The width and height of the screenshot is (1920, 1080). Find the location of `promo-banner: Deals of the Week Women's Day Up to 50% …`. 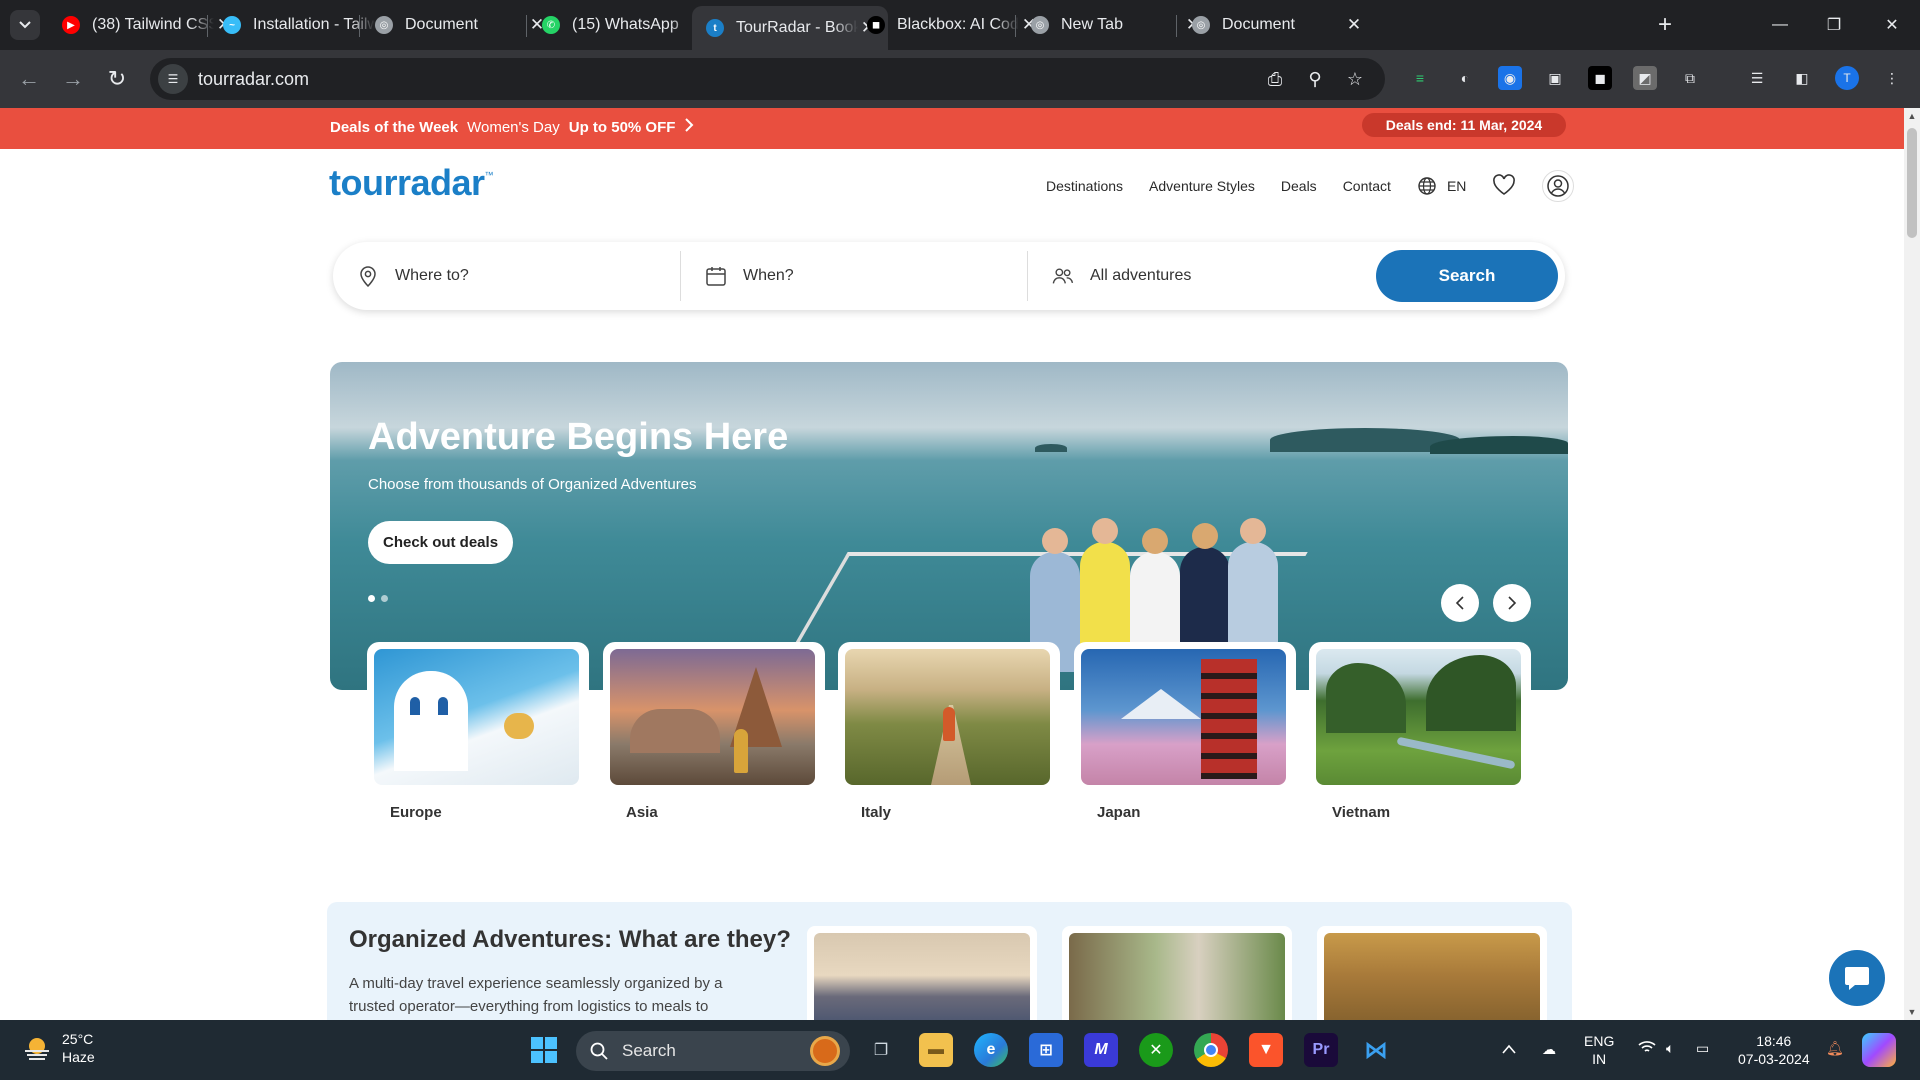

promo-banner: Deals of the Week Women's Day Up to 50% … is located at coordinates (952, 128).